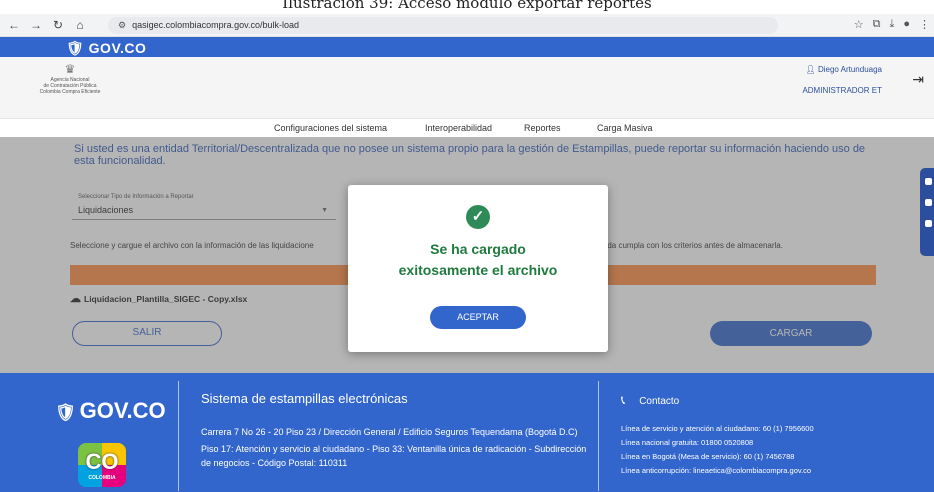 The image size is (934, 492). What do you see at coordinates (650, 400) in the screenshot?
I see `footer-contact-title: 📞︎ Contacto` at bounding box center [650, 400].